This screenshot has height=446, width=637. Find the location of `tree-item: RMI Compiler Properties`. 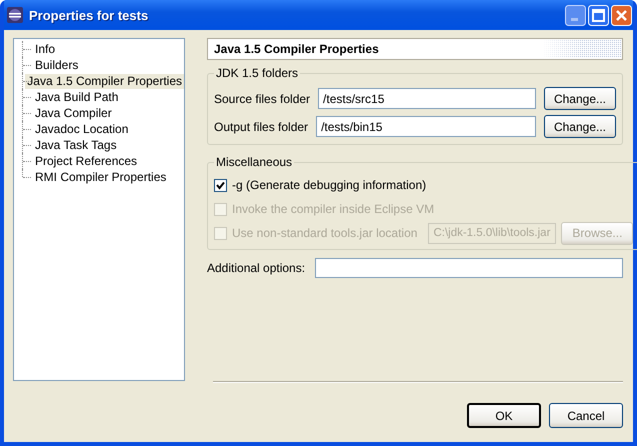

tree-item: RMI Compiler Properties is located at coordinates (100, 177).